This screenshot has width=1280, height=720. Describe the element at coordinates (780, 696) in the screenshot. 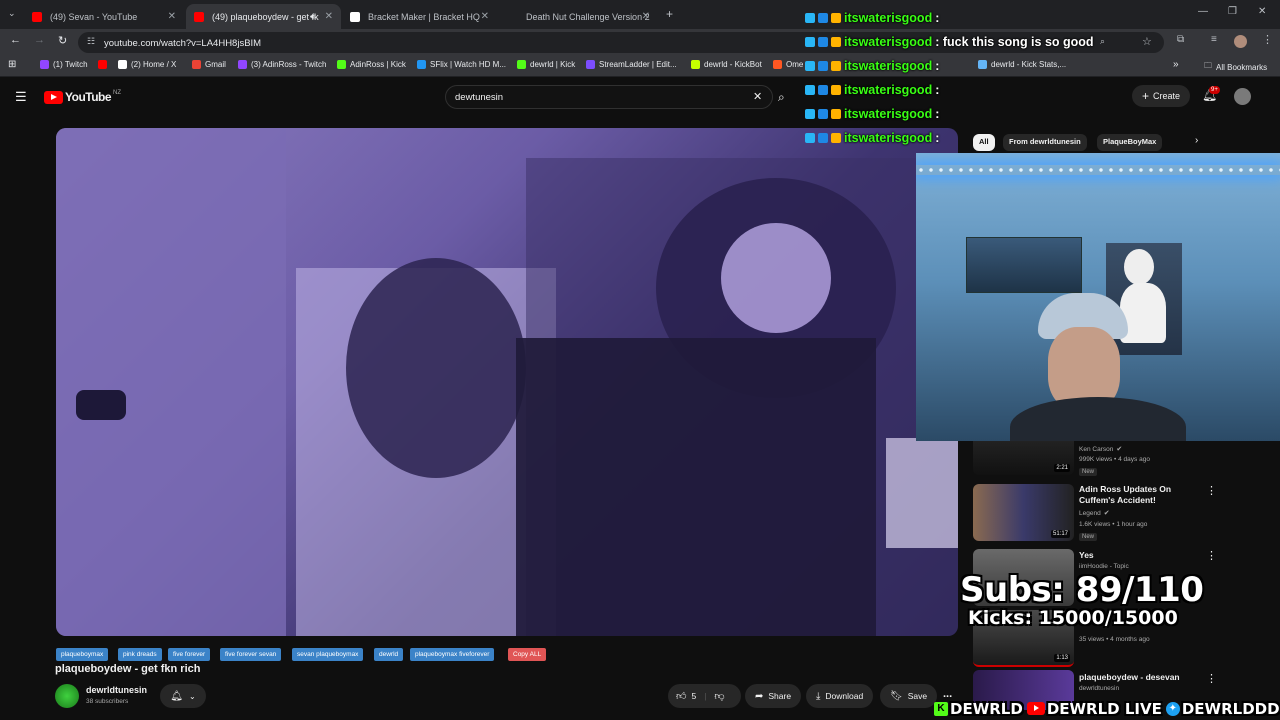

I see `share-label: Share` at that location.